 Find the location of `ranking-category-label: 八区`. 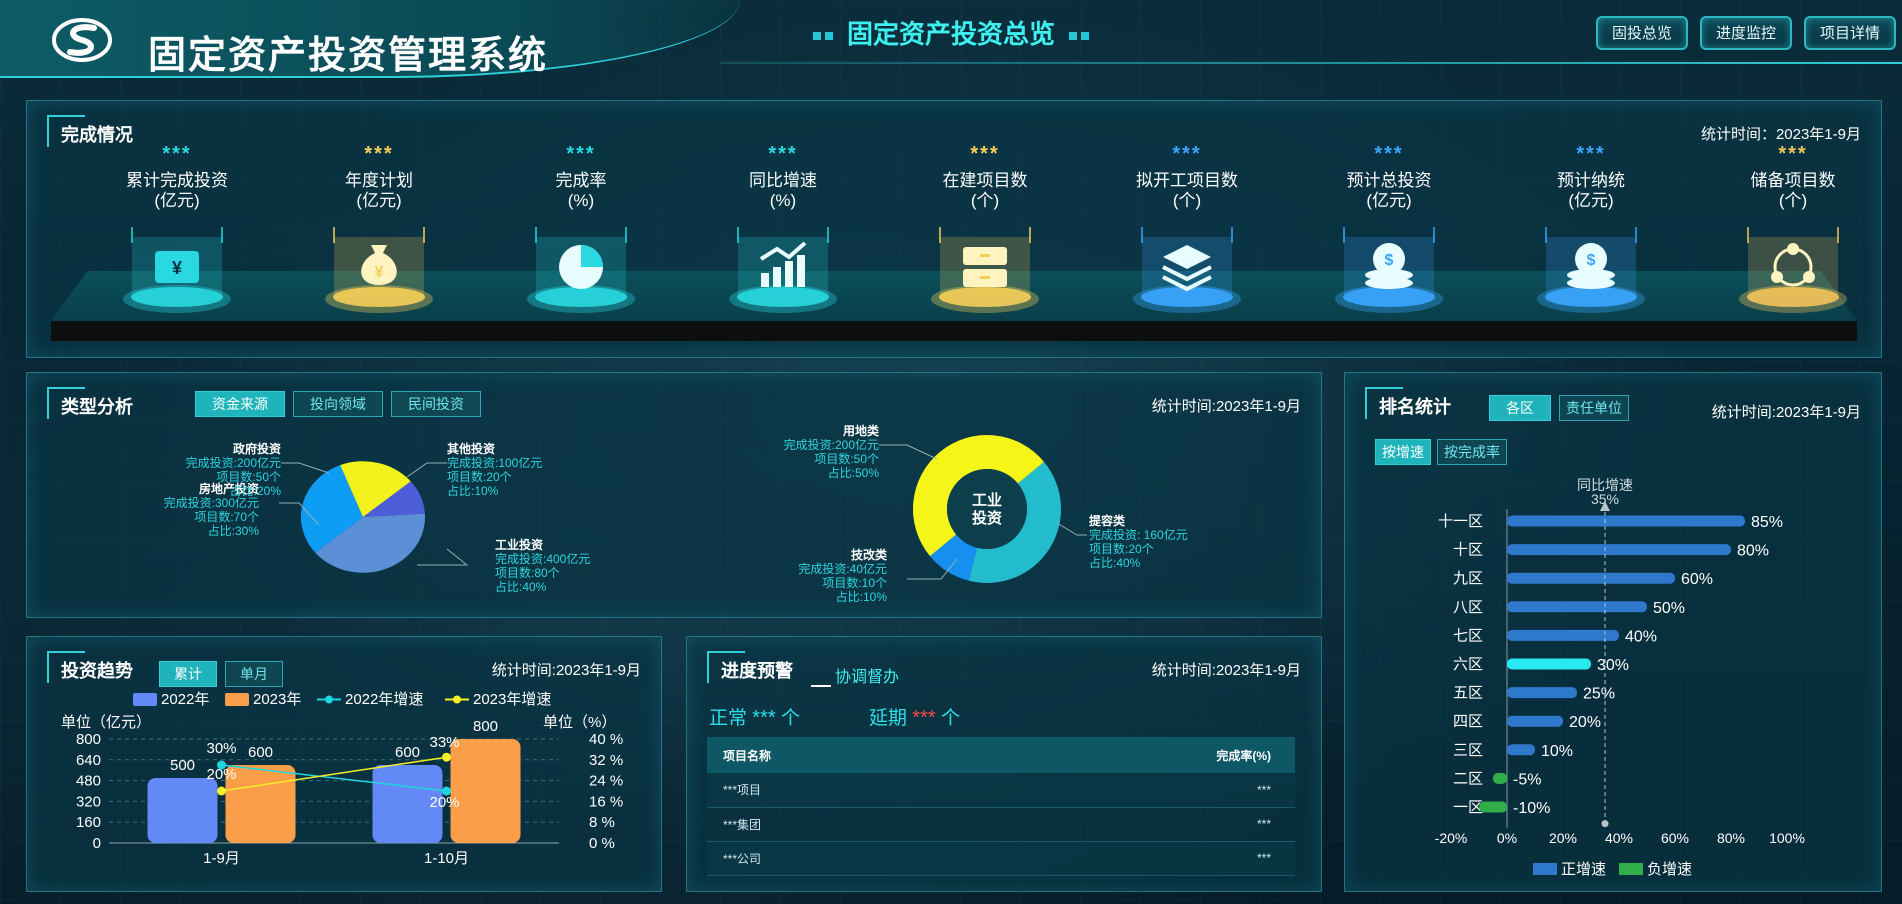

ranking-category-label: 八区 is located at coordinates (1468, 607).